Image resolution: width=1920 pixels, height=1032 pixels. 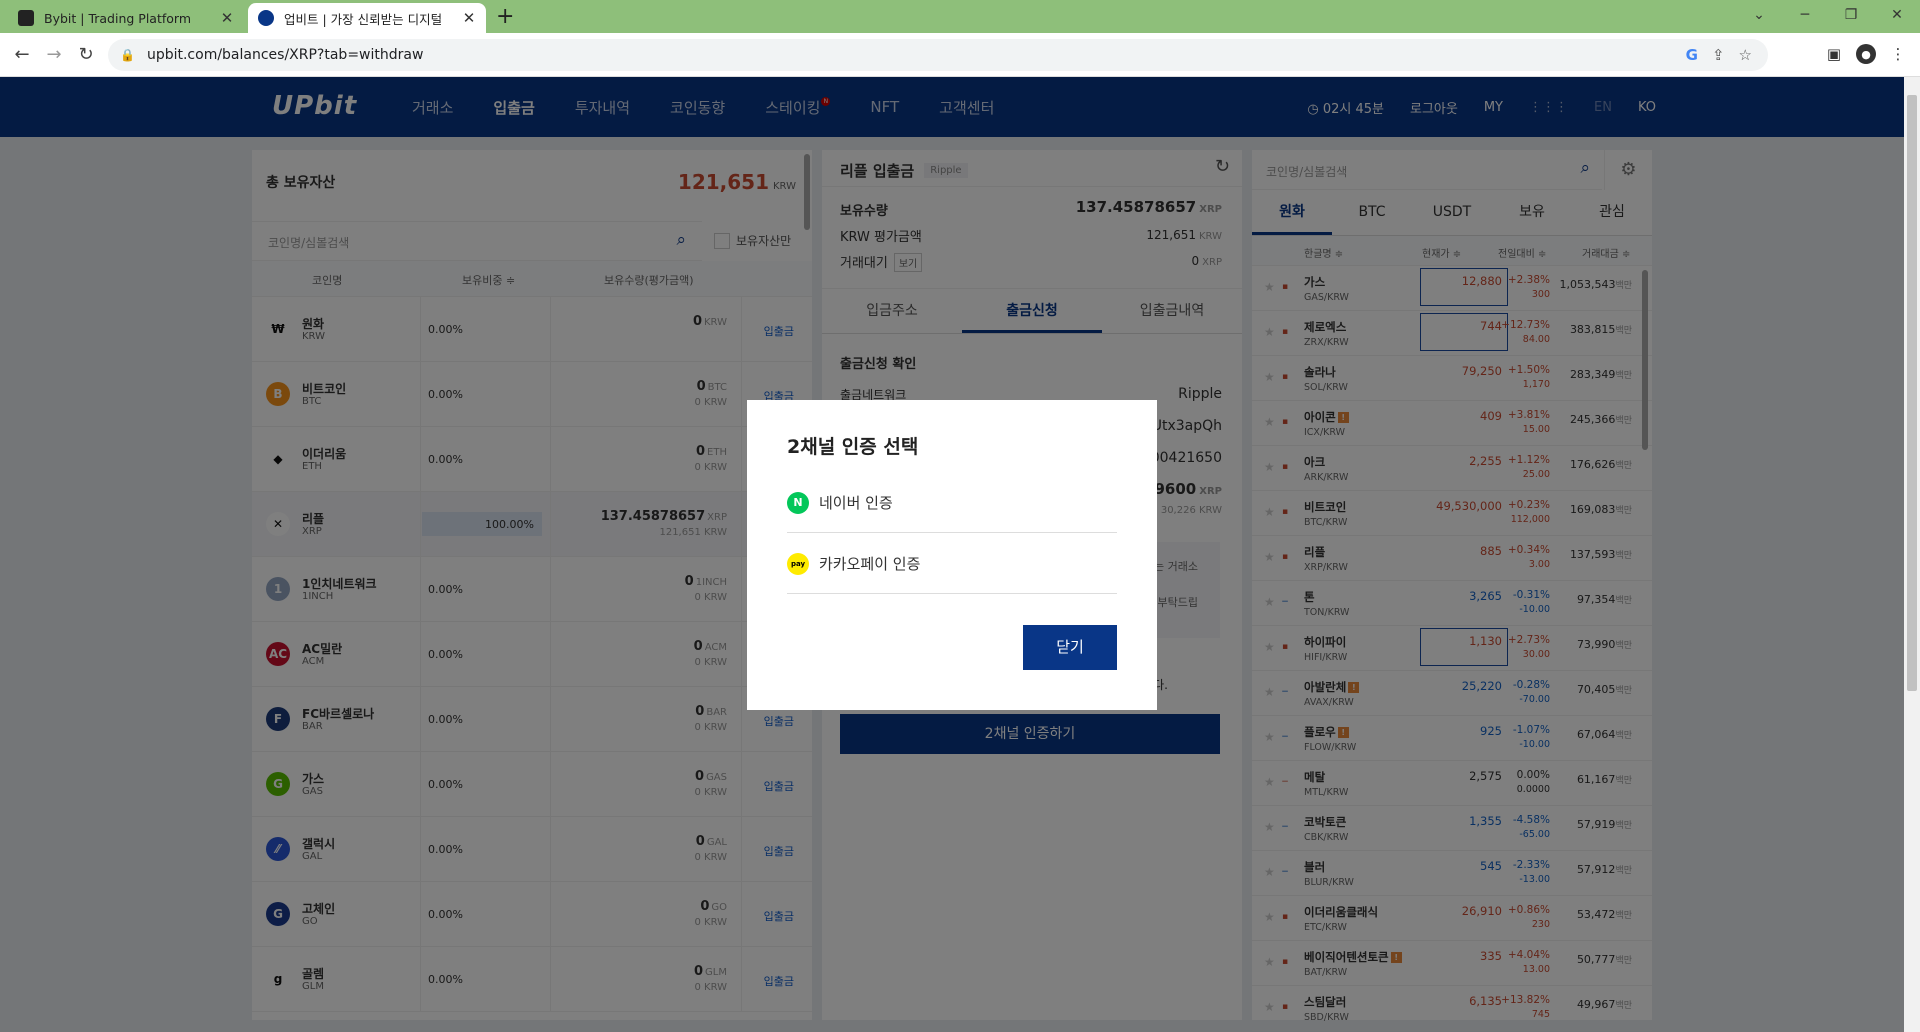 I want to click on profile-icon: ●, so click(x=1866, y=54).